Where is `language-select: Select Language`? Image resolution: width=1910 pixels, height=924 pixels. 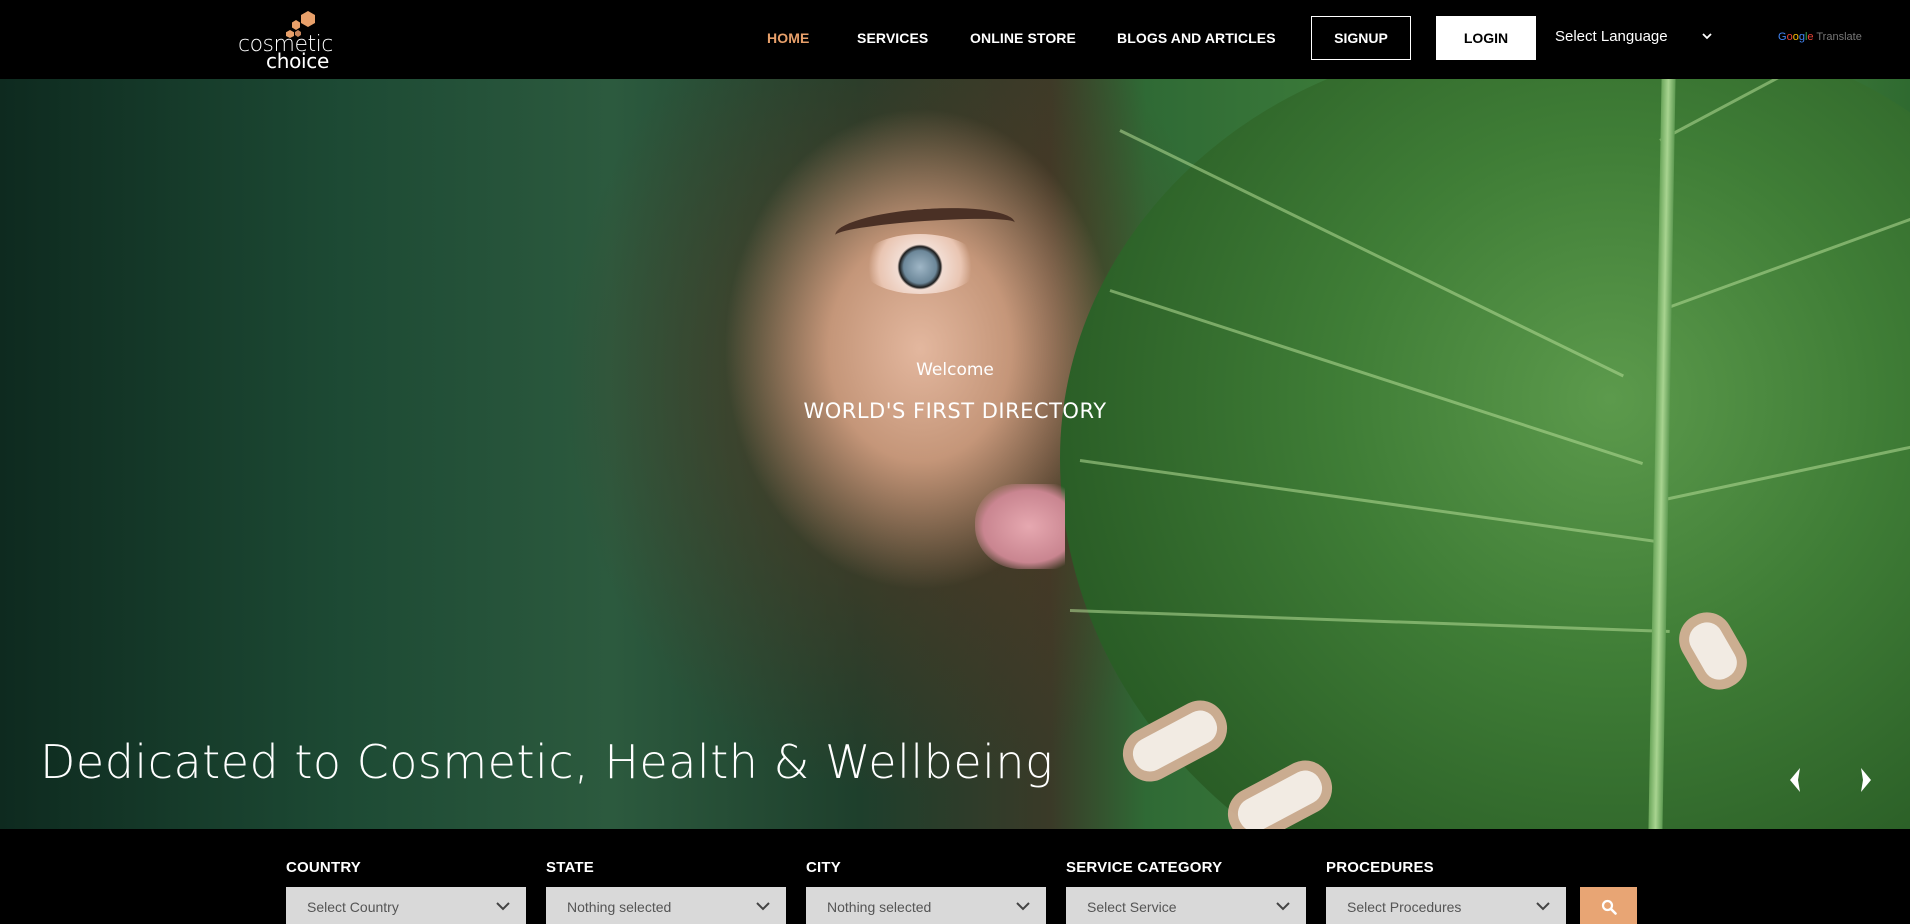 language-select: Select Language is located at coordinates (1634, 39).